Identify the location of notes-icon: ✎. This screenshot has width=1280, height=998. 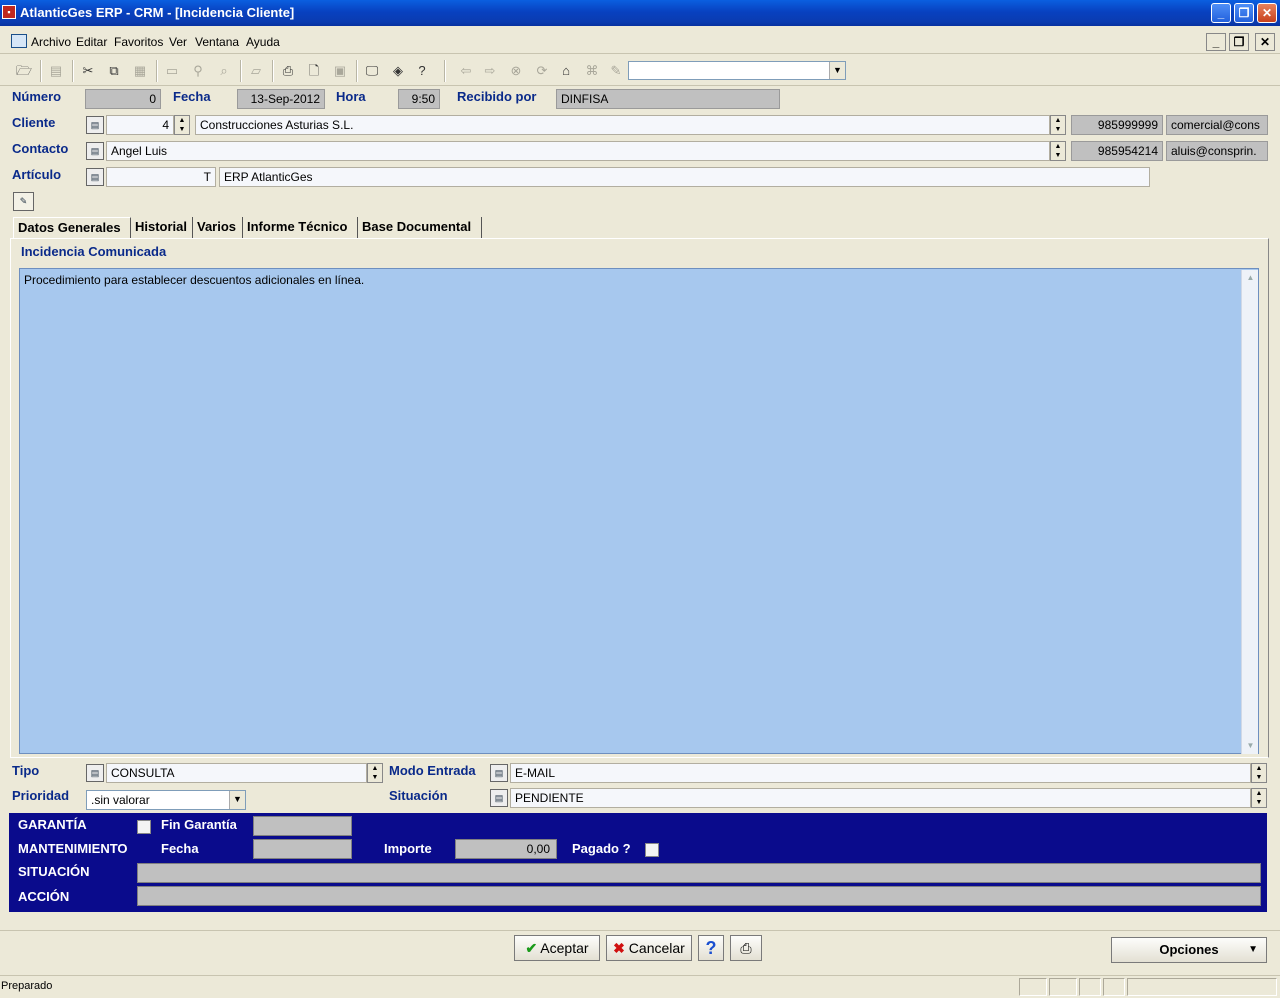
(23, 201).